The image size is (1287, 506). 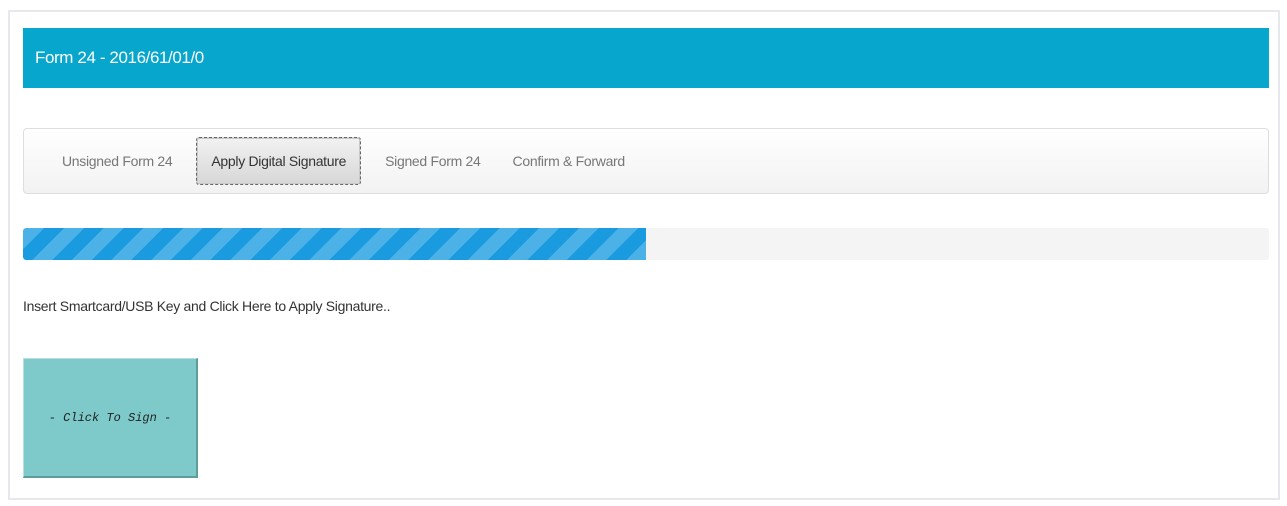 I want to click on progress-bar, so click(x=646, y=244).